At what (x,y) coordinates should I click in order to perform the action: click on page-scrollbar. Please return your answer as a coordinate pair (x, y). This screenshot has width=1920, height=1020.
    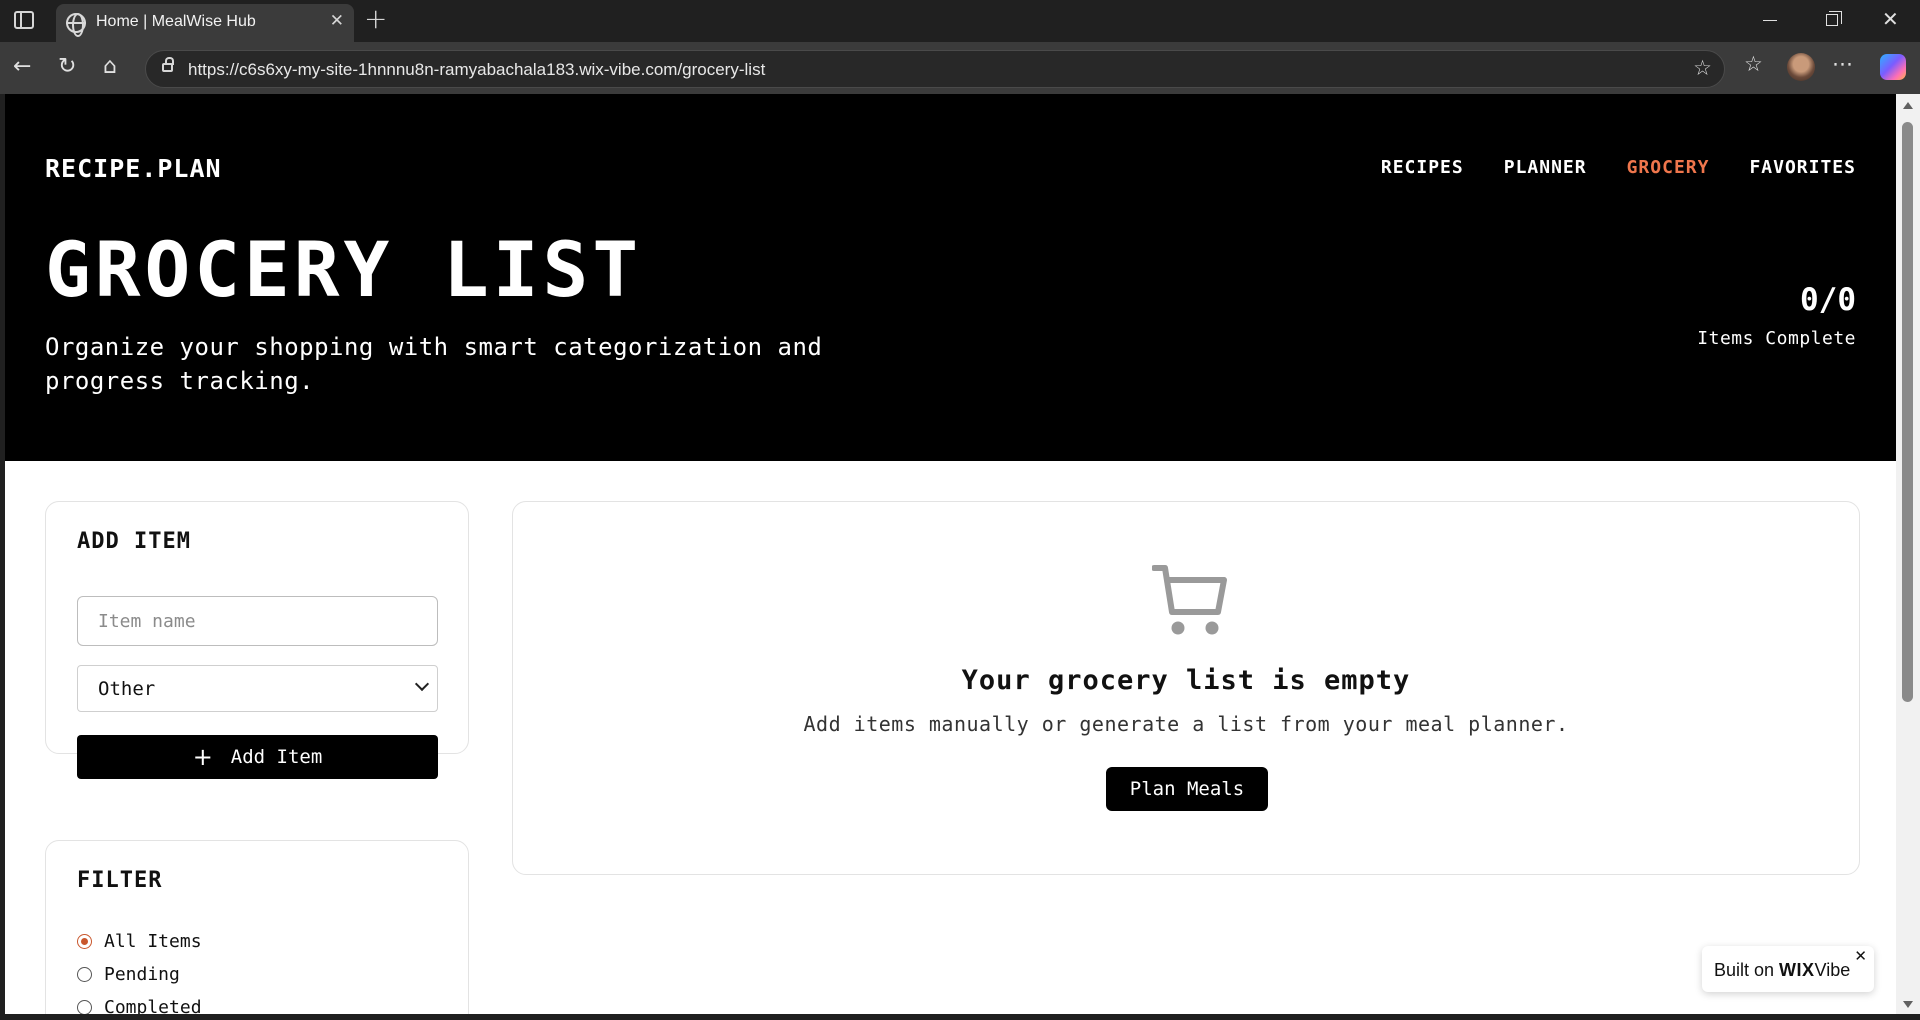
    Looking at the image, I should click on (1908, 554).